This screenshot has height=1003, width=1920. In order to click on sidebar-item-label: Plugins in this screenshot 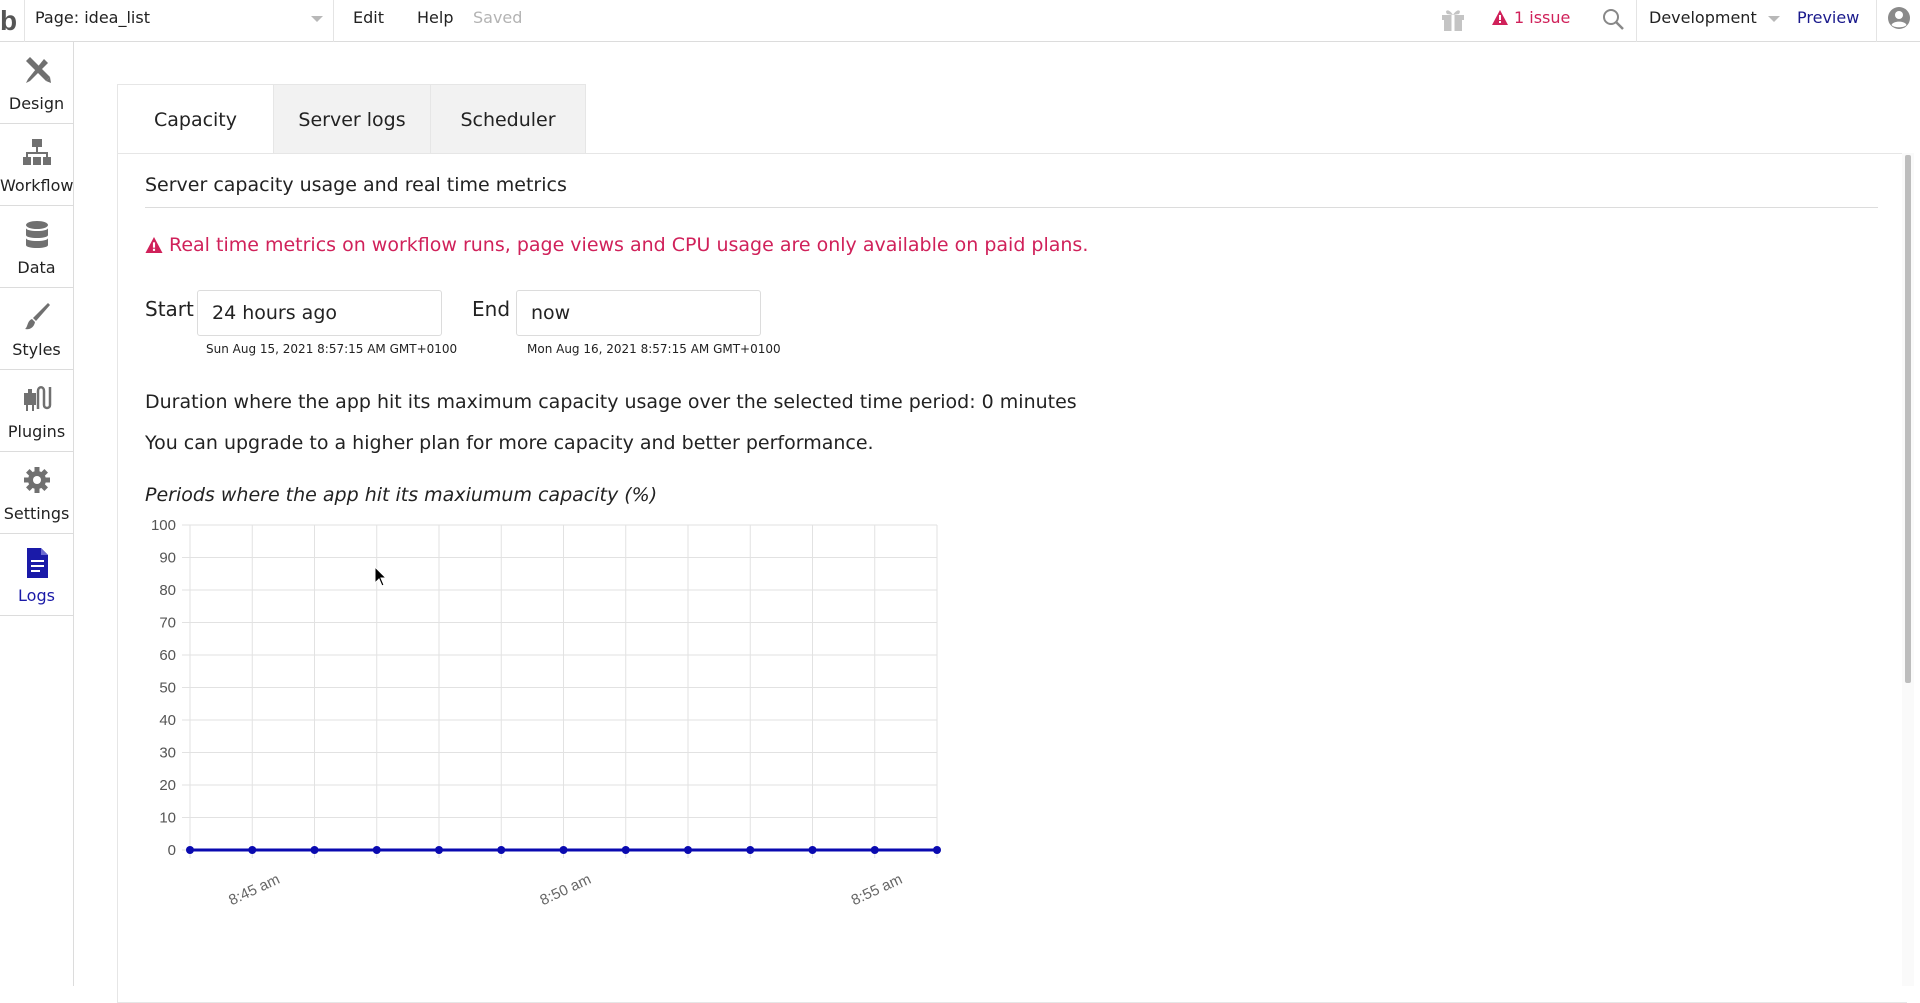, I will do `click(36, 431)`.